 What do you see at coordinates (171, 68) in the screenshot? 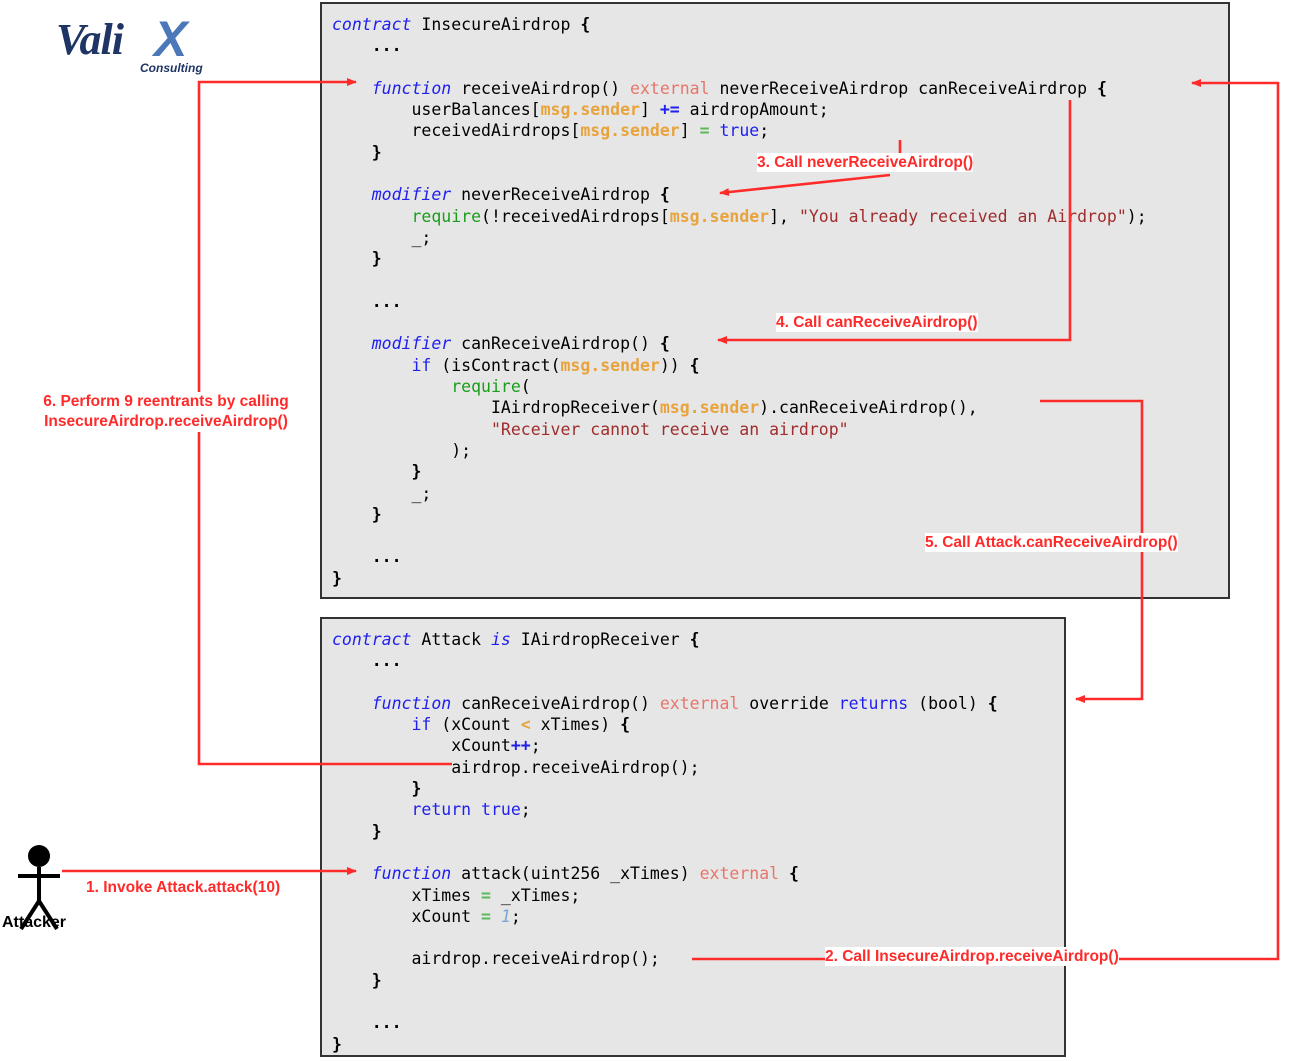
I see `logo-subtitle: Consulting` at bounding box center [171, 68].